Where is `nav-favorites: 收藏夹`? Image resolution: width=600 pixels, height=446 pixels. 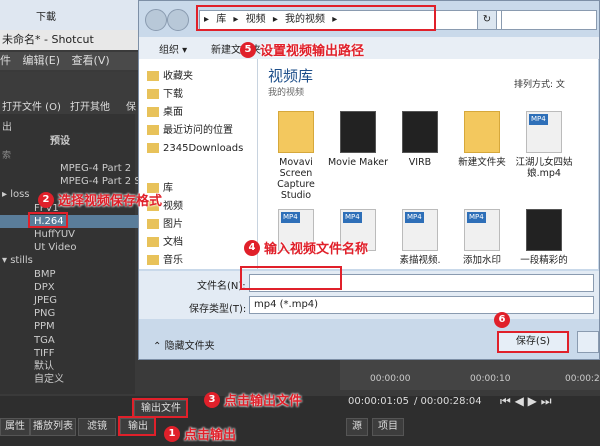 nav-favorites: 收藏夹 is located at coordinates (170, 77).